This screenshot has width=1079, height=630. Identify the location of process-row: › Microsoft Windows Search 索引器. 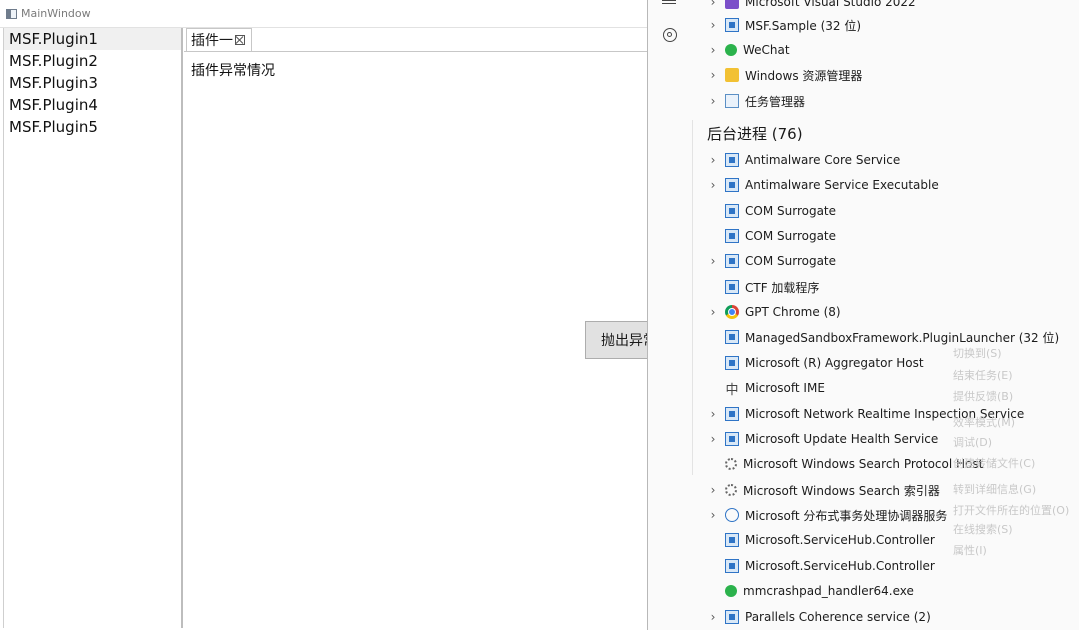
(824, 490).